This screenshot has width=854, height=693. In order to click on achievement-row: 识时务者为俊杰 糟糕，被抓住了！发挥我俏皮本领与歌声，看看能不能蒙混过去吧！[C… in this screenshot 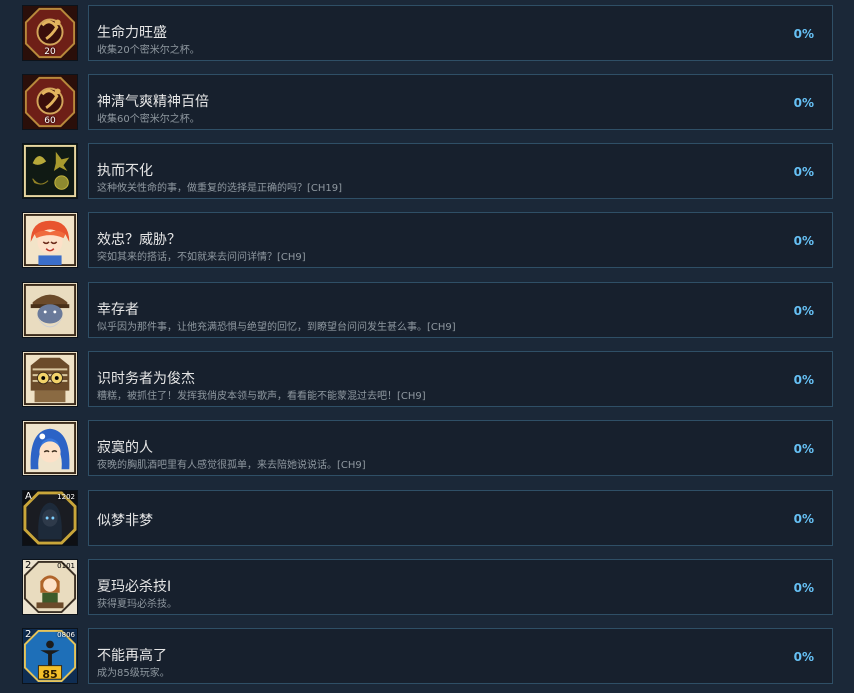, I will do `click(427, 380)`.